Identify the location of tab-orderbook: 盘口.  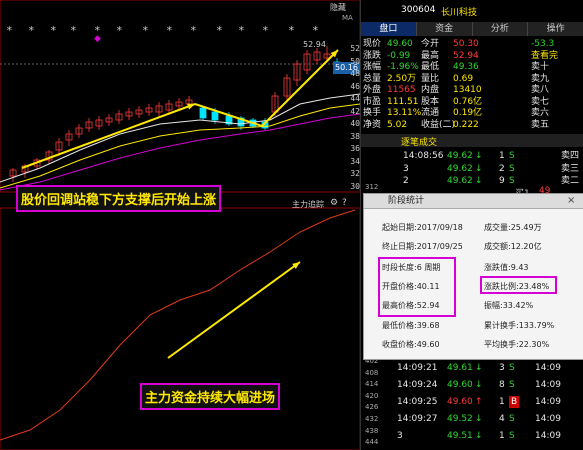
(389, 29).